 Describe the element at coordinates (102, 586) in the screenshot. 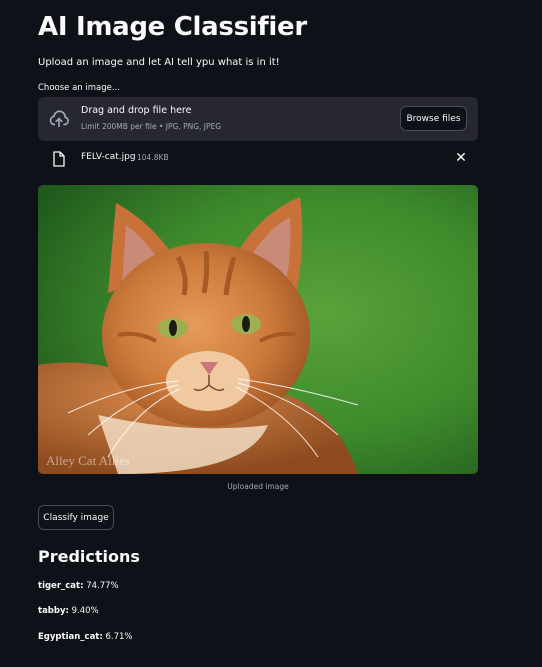

I see `prediction-value: 74.77%` at that location.